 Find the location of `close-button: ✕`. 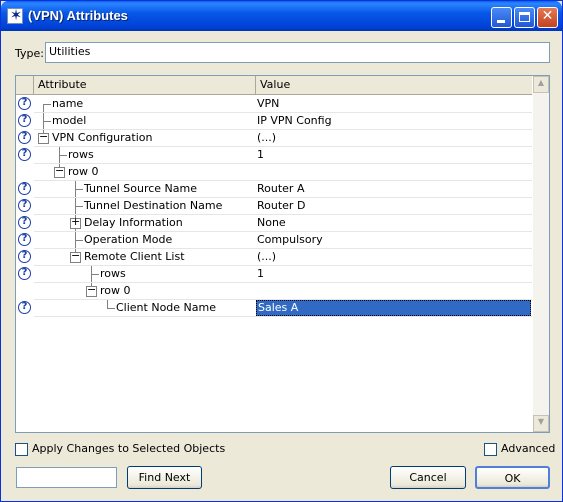

close-button: ✕ is located at coordinates (547, 17).